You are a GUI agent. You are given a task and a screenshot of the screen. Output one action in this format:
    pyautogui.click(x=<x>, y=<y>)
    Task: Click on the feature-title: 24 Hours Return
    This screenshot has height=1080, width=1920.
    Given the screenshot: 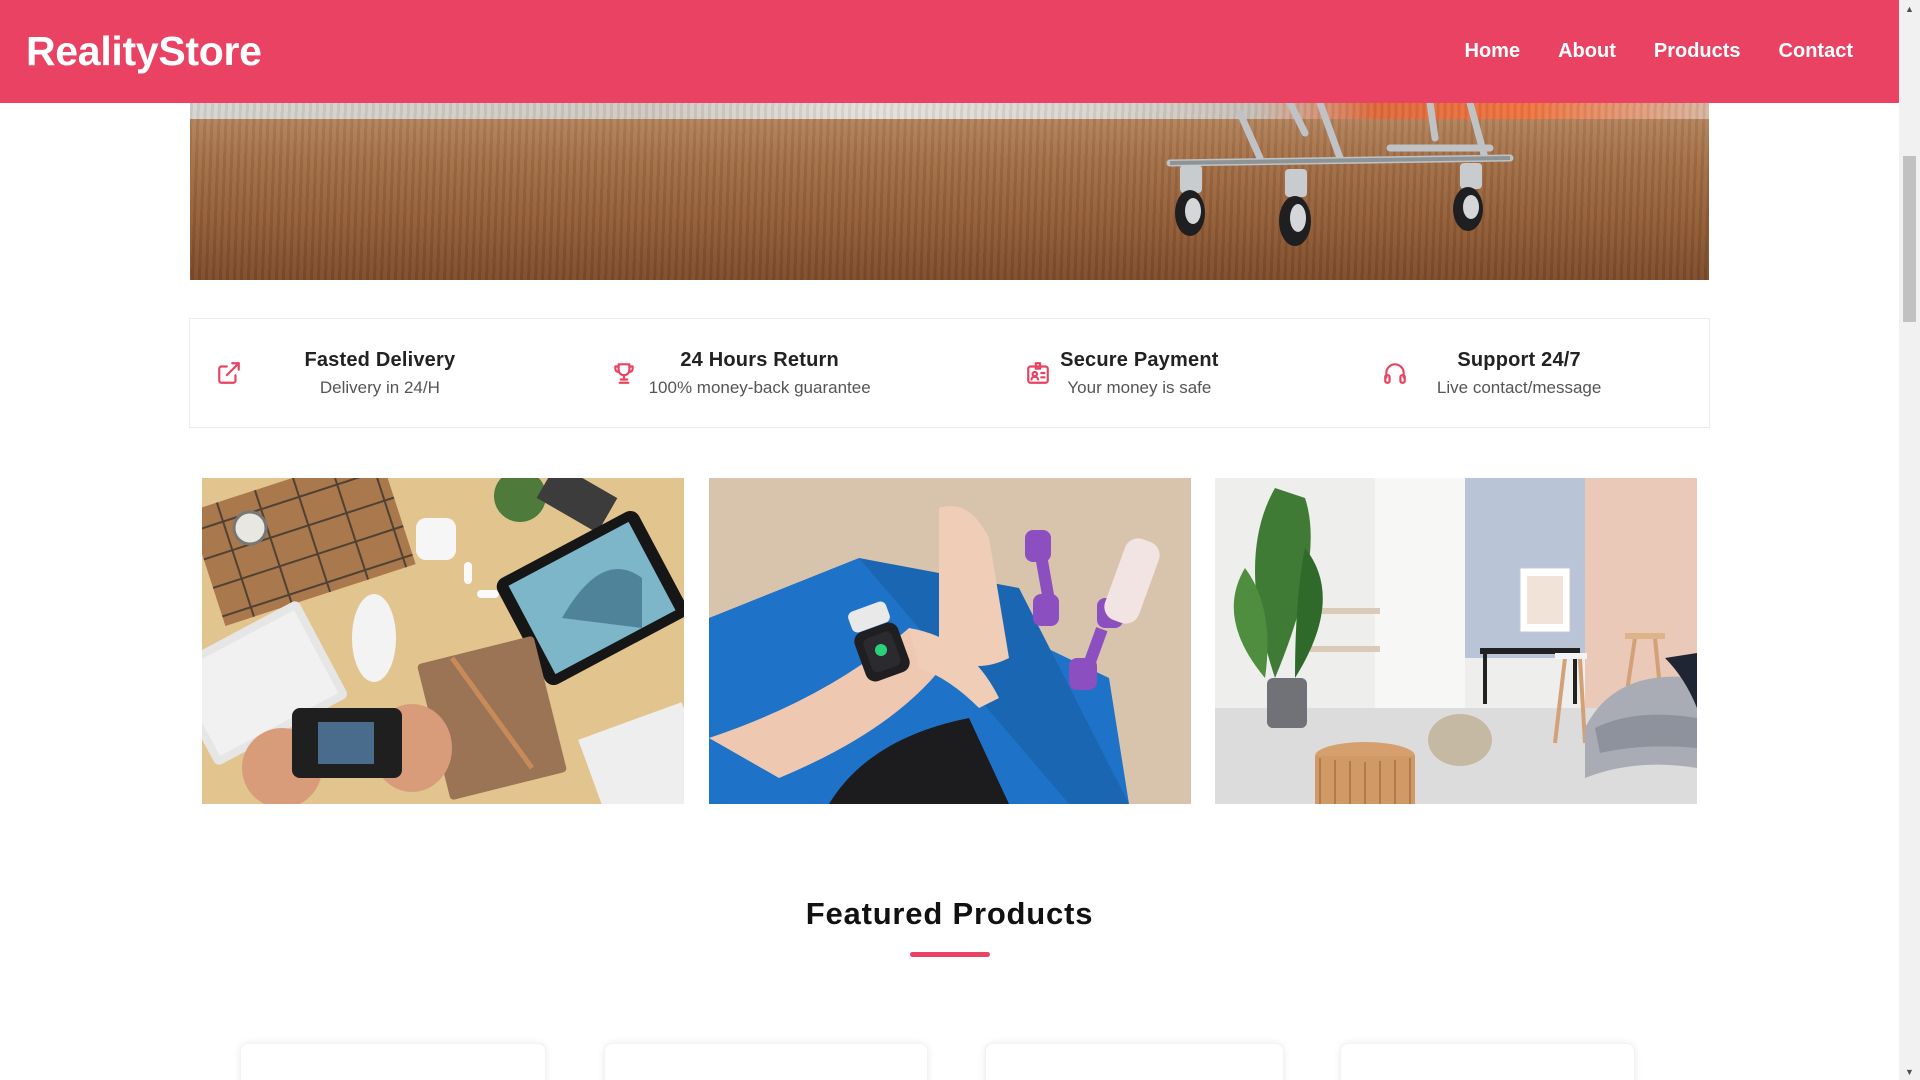 What is the action you would take?
    pyautogui.click(x=759, y=359)
    